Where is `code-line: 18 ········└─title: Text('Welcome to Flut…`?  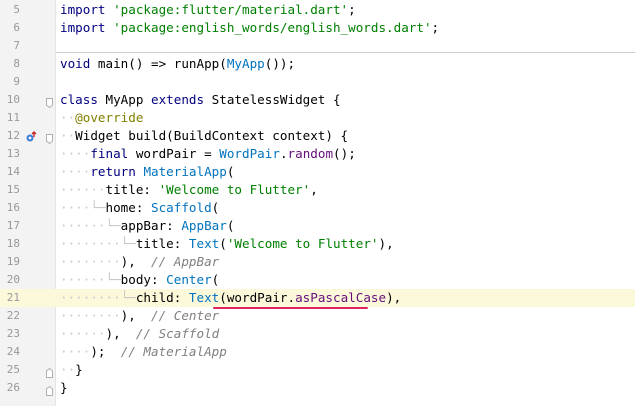 code-line: 18 ········└─title: Text('Welcome to Flut… is located at coordinates (317, 244).